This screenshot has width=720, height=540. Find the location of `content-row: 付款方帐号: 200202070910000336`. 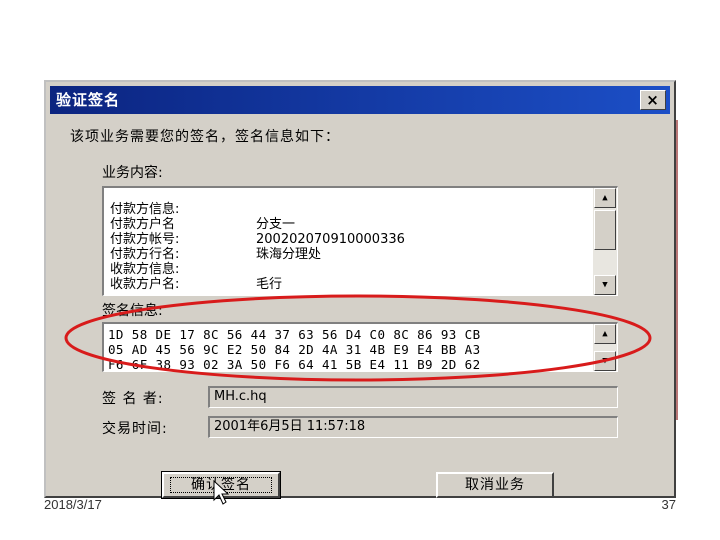

content-row: 付款方帐号: 200202070910000336 is located at coordinates (257, 239).